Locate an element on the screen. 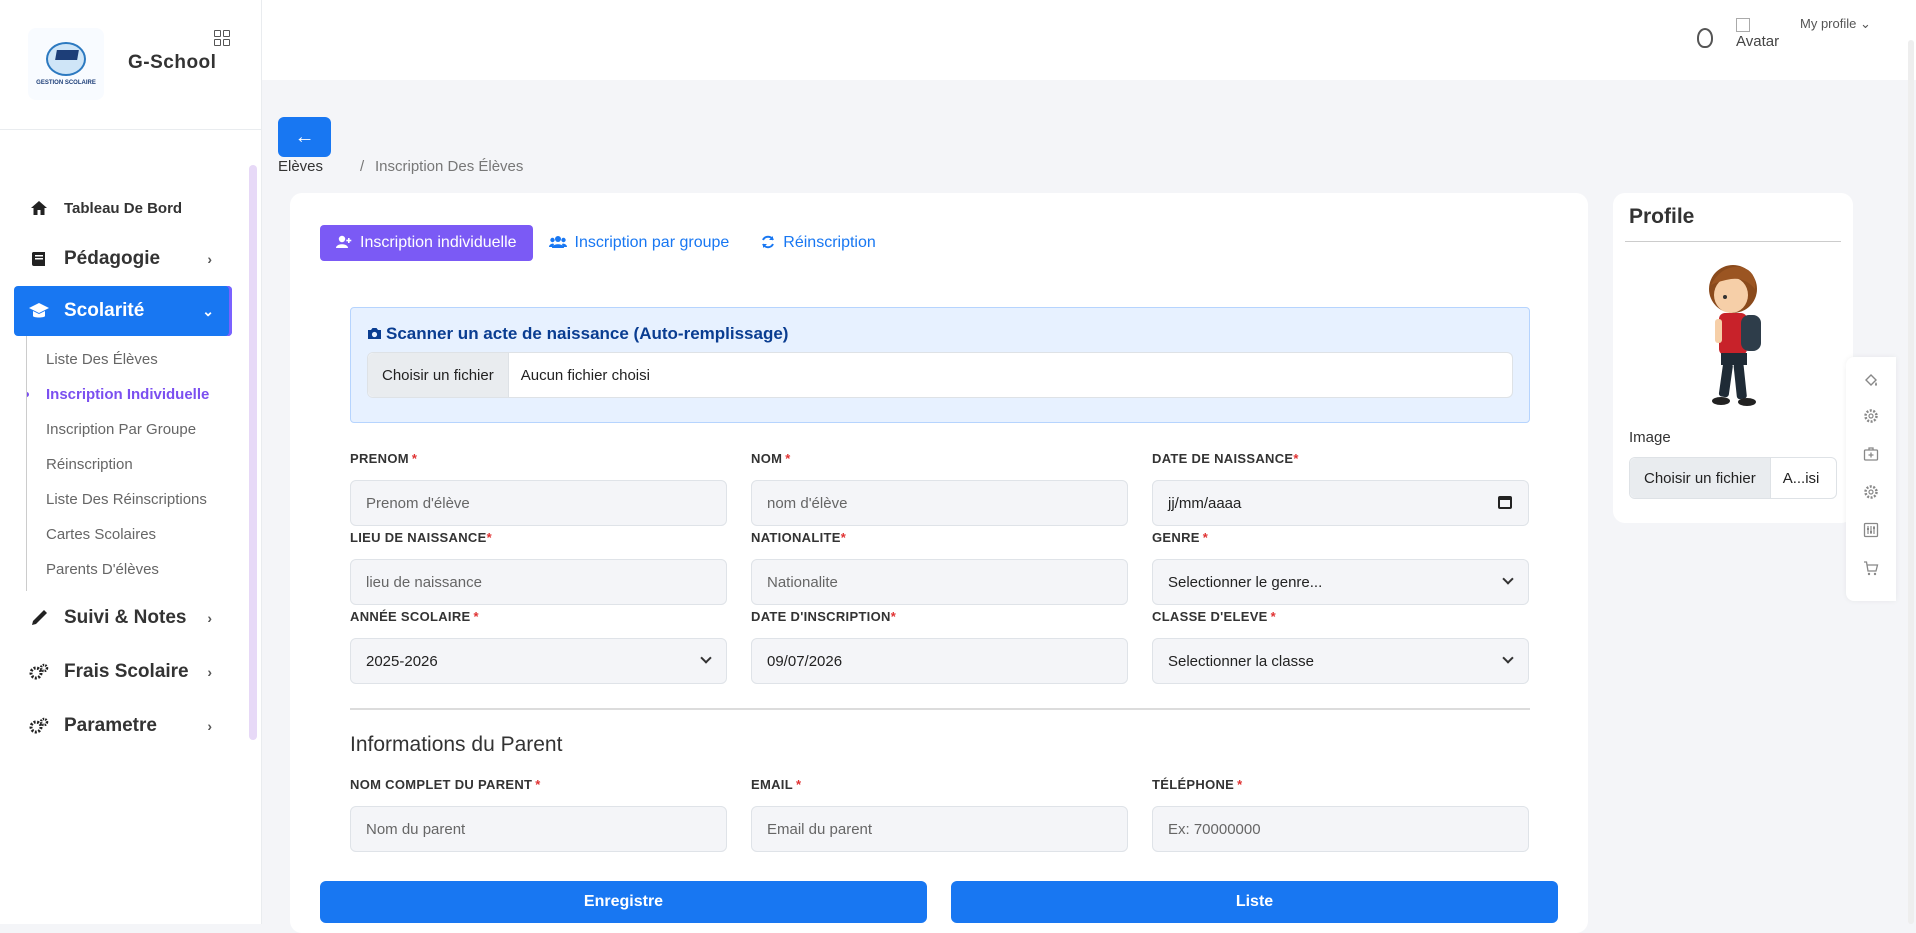 The width and height of the screenshot is (1916, 933). sidebar-item-label: Suivi & Notes is located at coordinates (125, 617).